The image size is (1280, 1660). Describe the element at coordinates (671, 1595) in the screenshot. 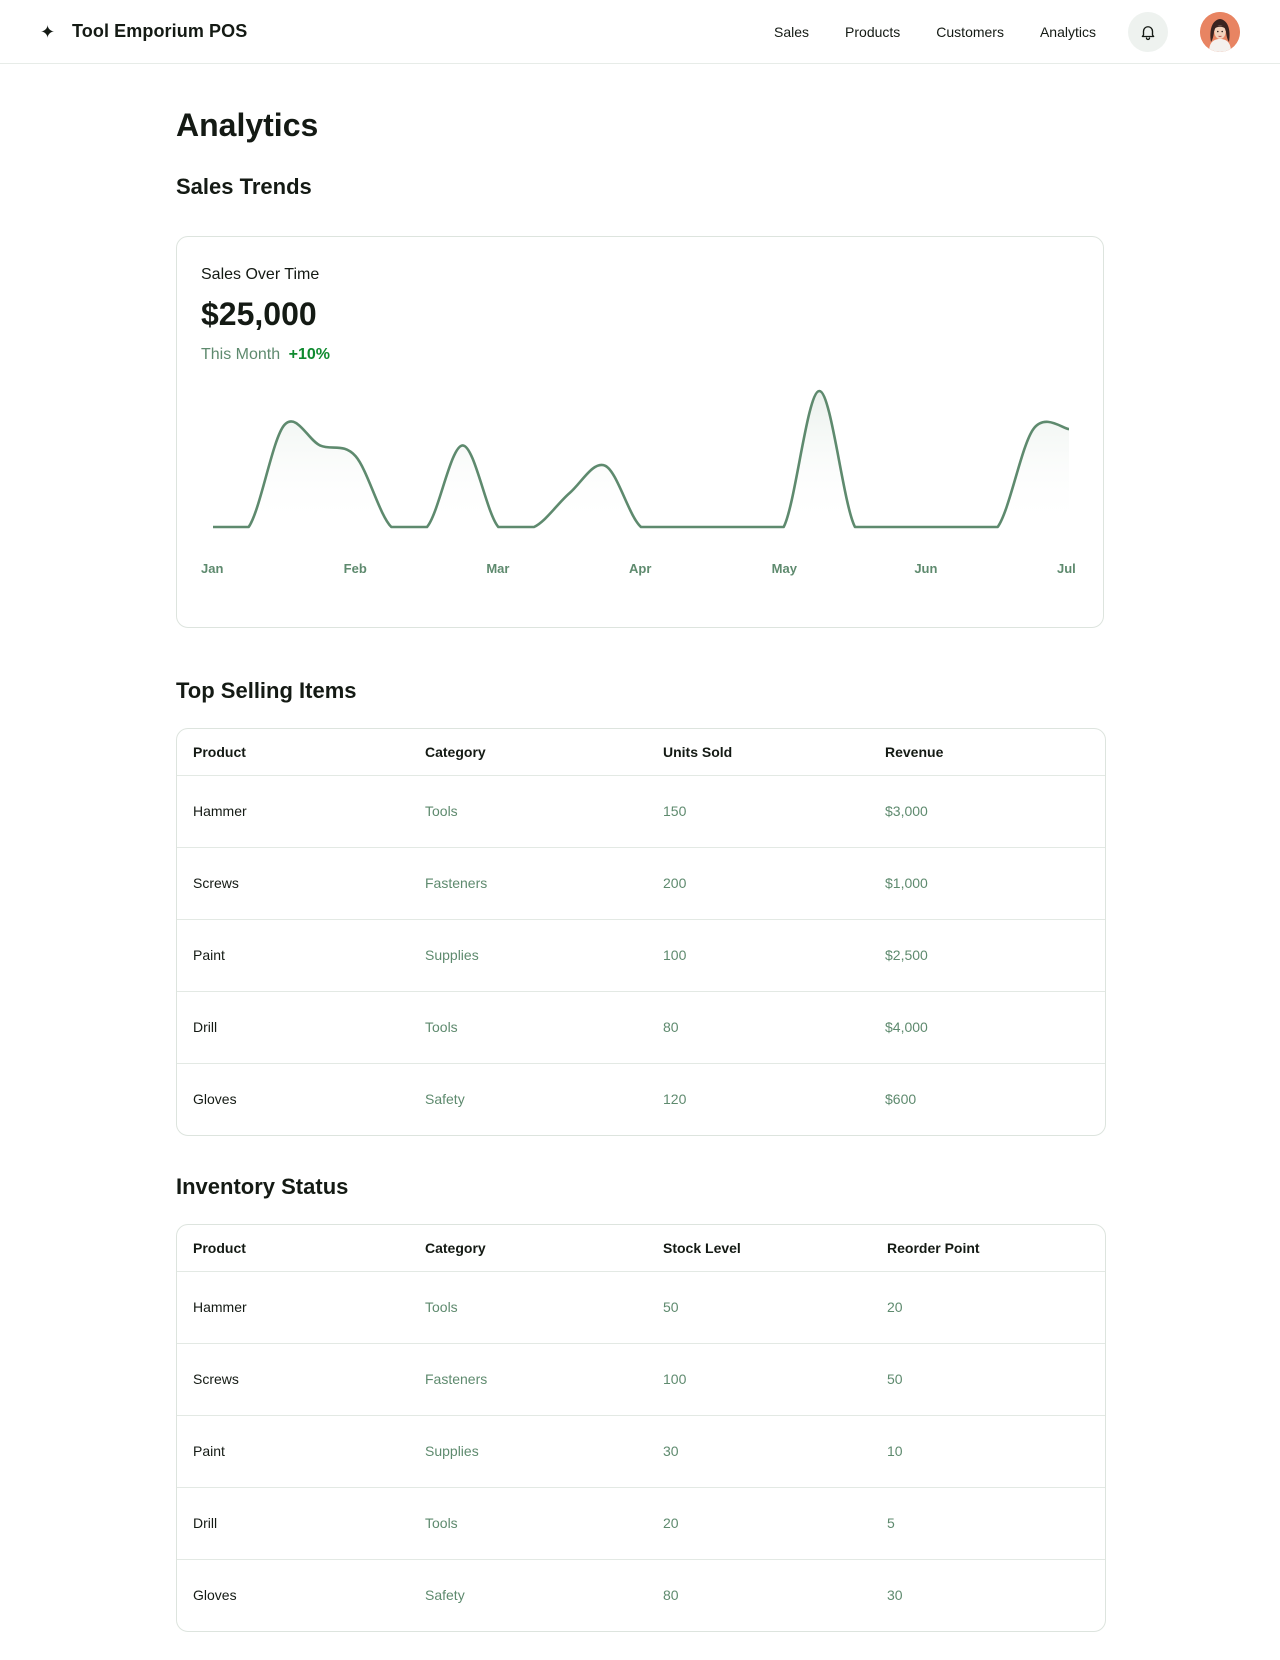

I see `cell-stock-level: 80` at that location.